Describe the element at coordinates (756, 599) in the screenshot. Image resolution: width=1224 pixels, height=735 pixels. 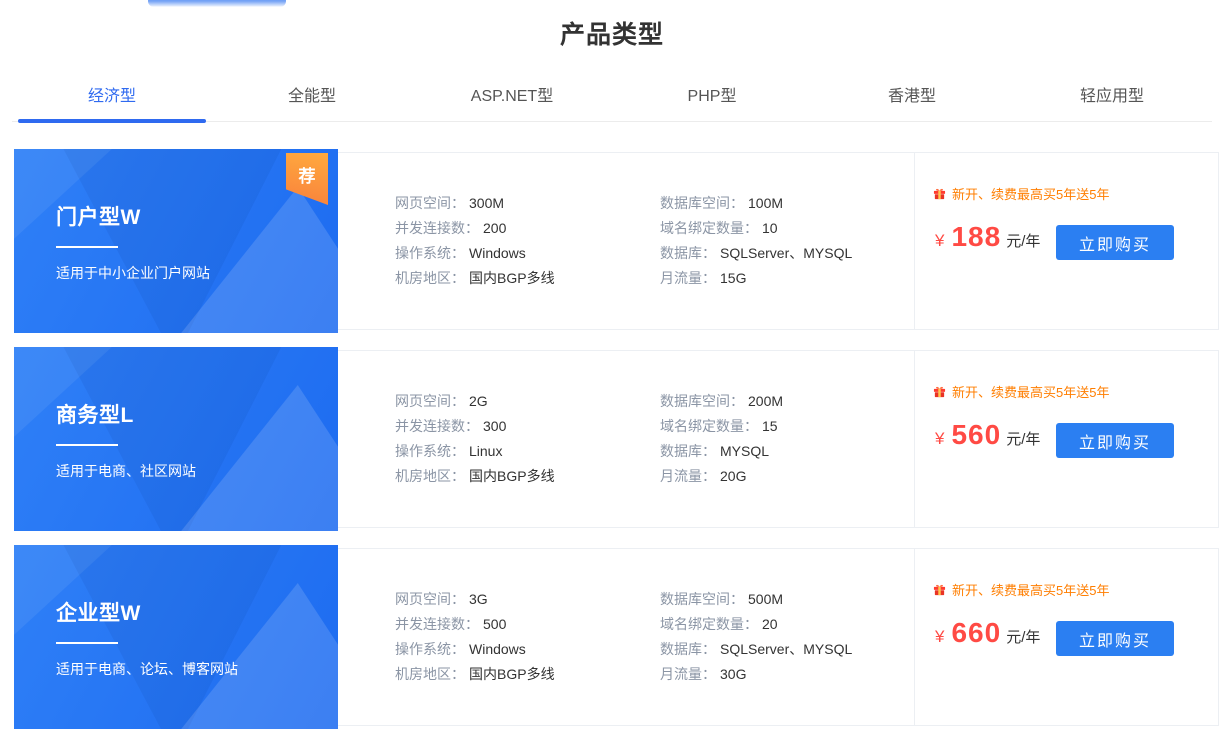
I see `spec-line: 数据库空间： 500M` at that location.